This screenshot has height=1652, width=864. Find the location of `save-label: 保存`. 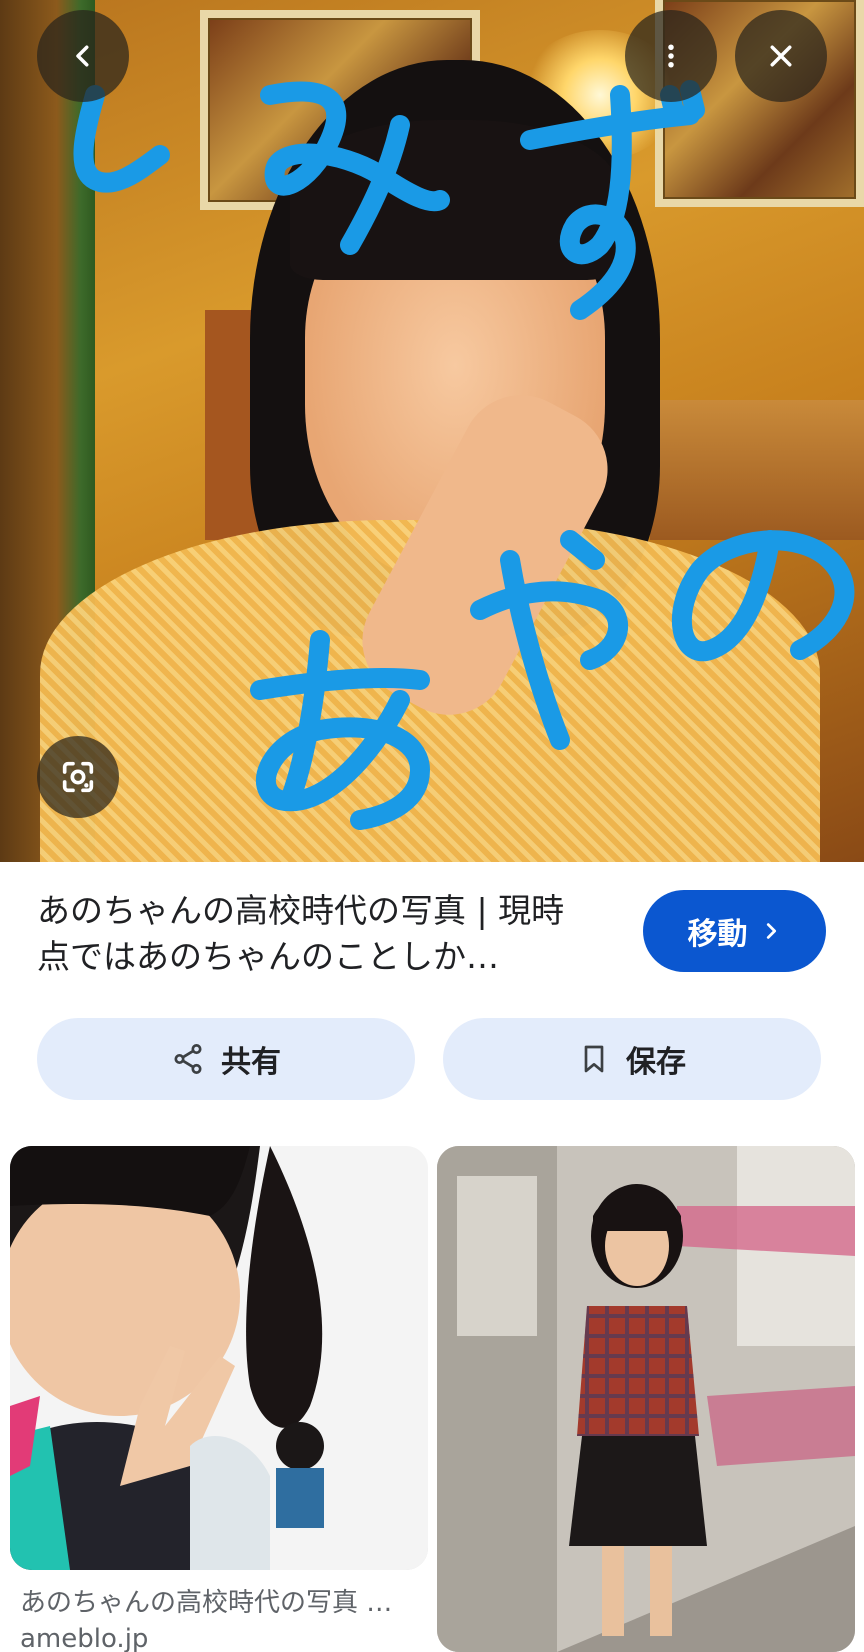

save-label: 保存 is located at coordinates (656, 1062).